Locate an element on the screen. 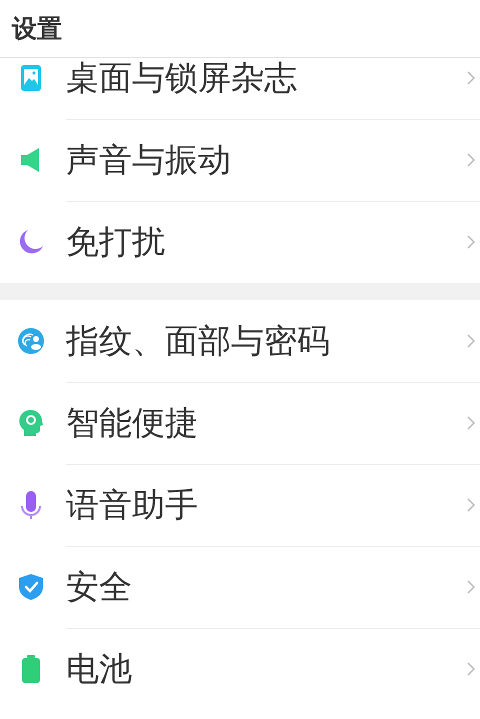  fingerprint-icon is located at coordinates (31, 341).